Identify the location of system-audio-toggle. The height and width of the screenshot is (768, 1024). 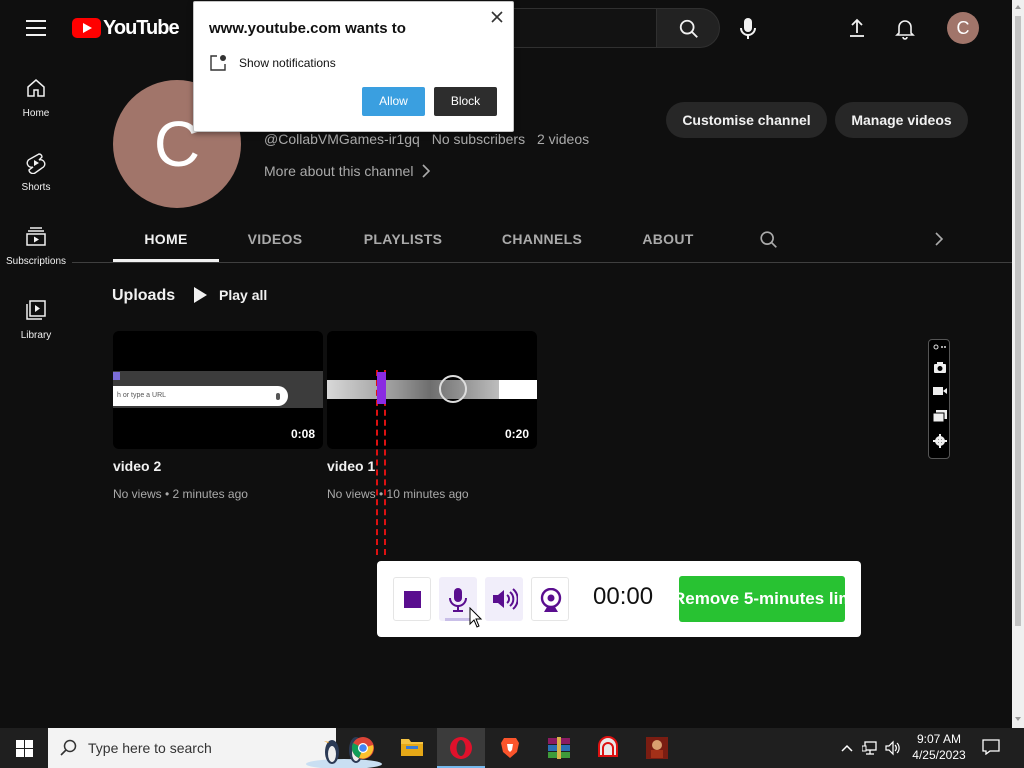
(504, 599).